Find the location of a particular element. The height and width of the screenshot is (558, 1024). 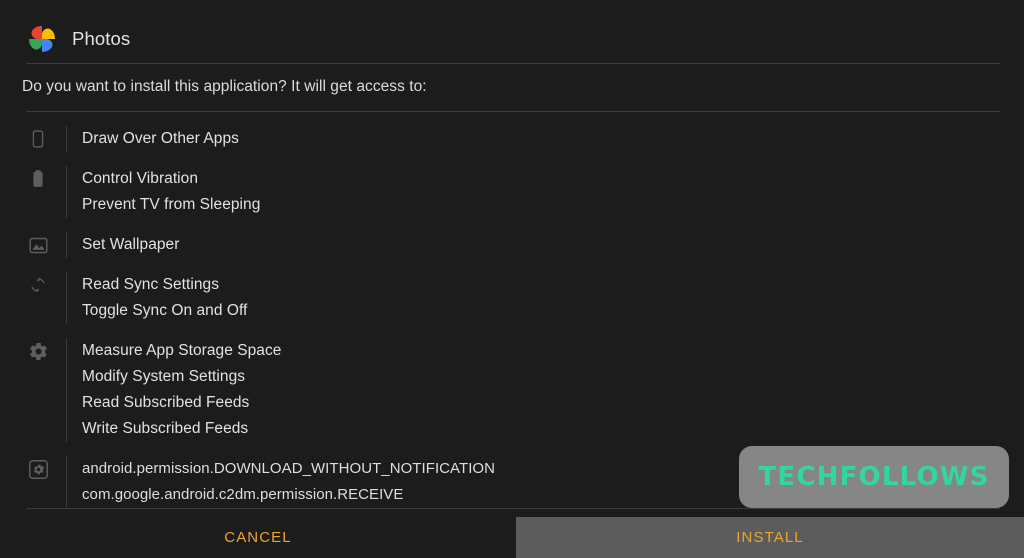

watermark-label: TECHFOLLOWS is located at coordinates (874, 477).